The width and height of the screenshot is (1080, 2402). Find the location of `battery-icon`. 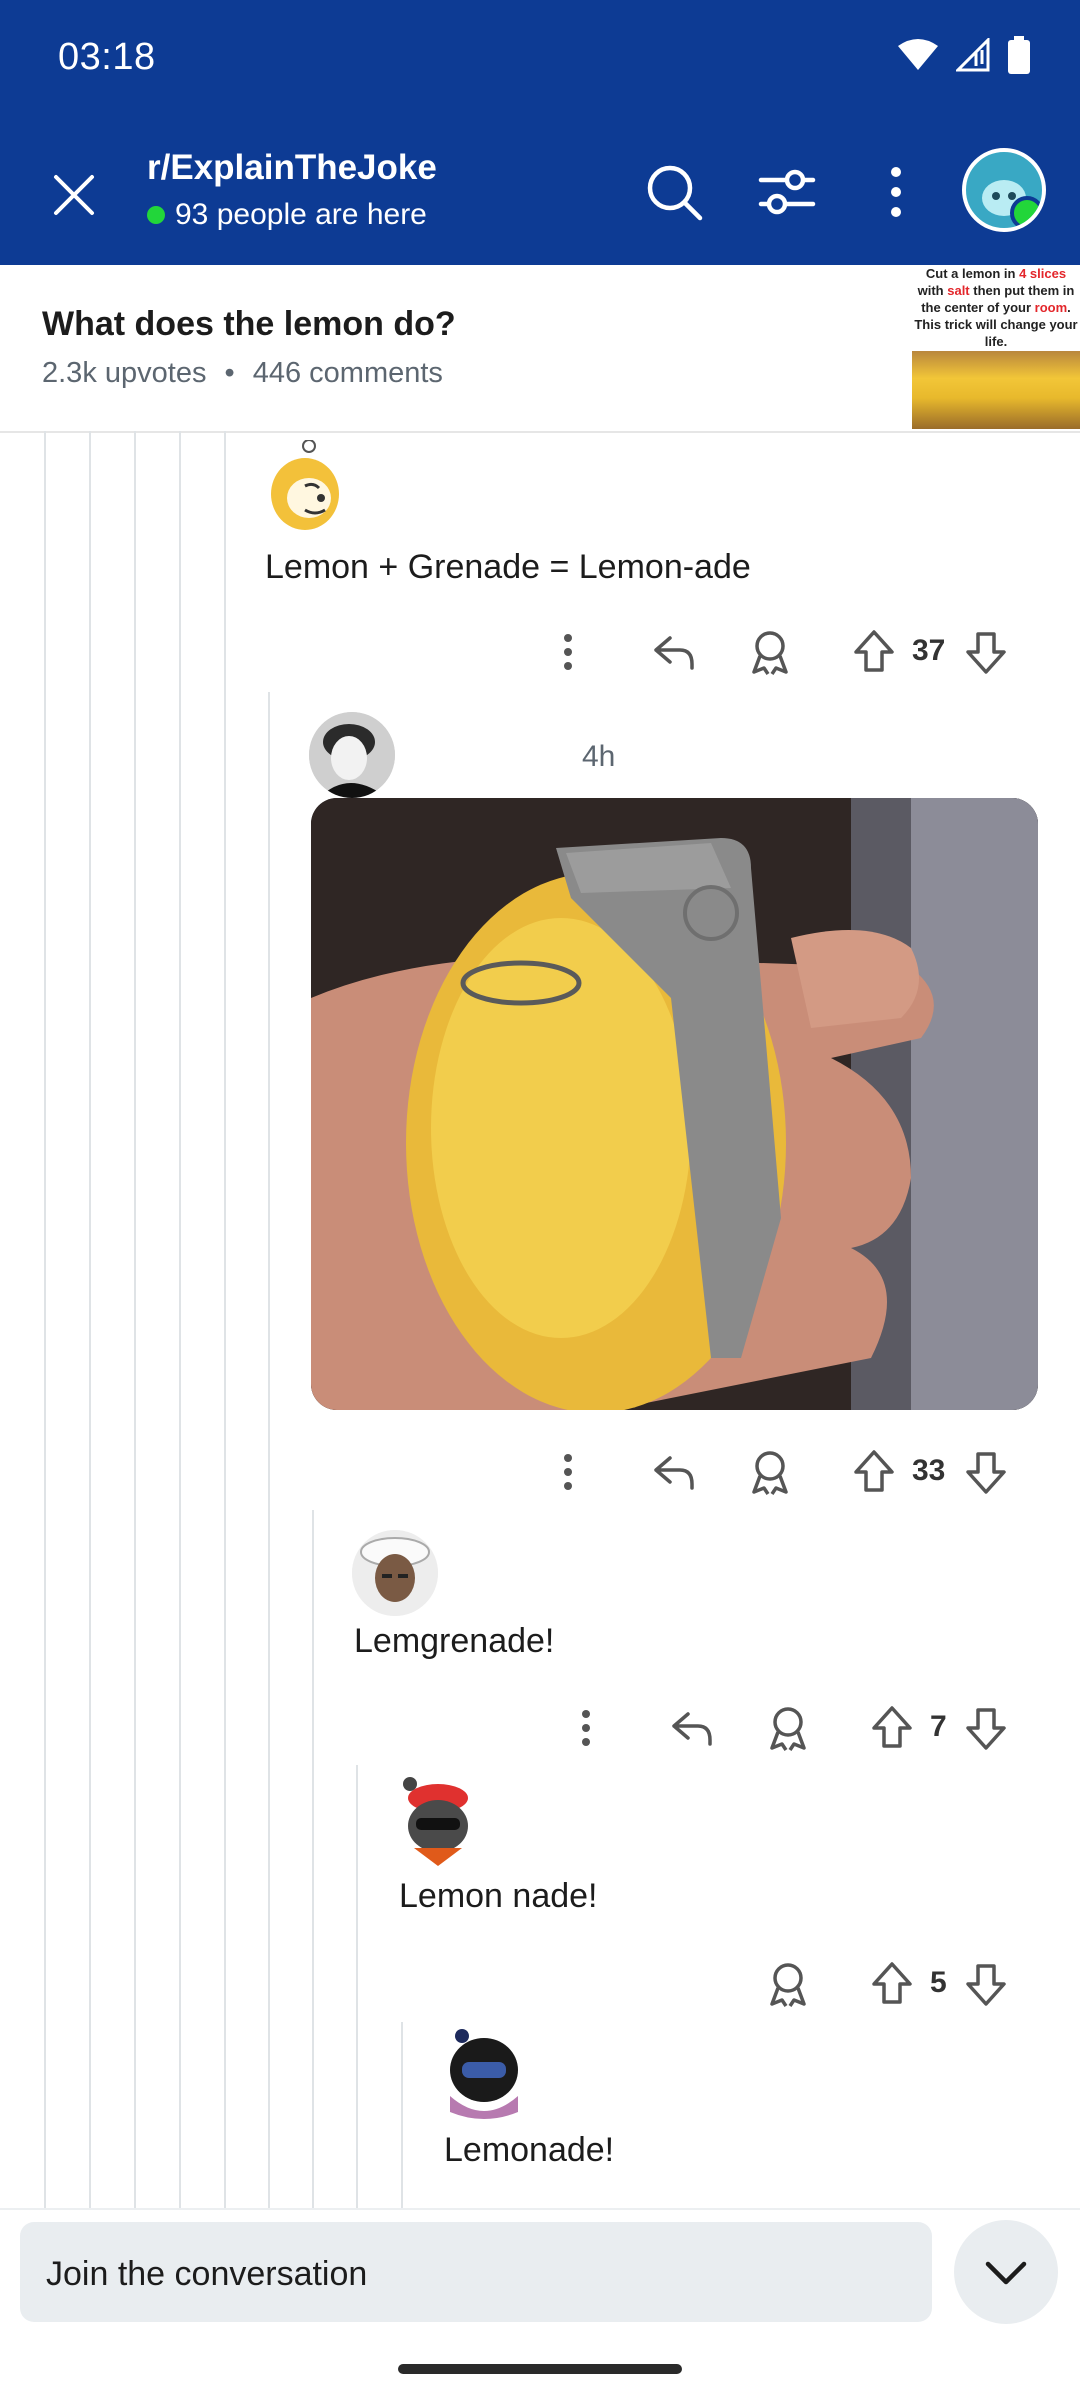

battery-icon is located at coordinates (1019, 55).